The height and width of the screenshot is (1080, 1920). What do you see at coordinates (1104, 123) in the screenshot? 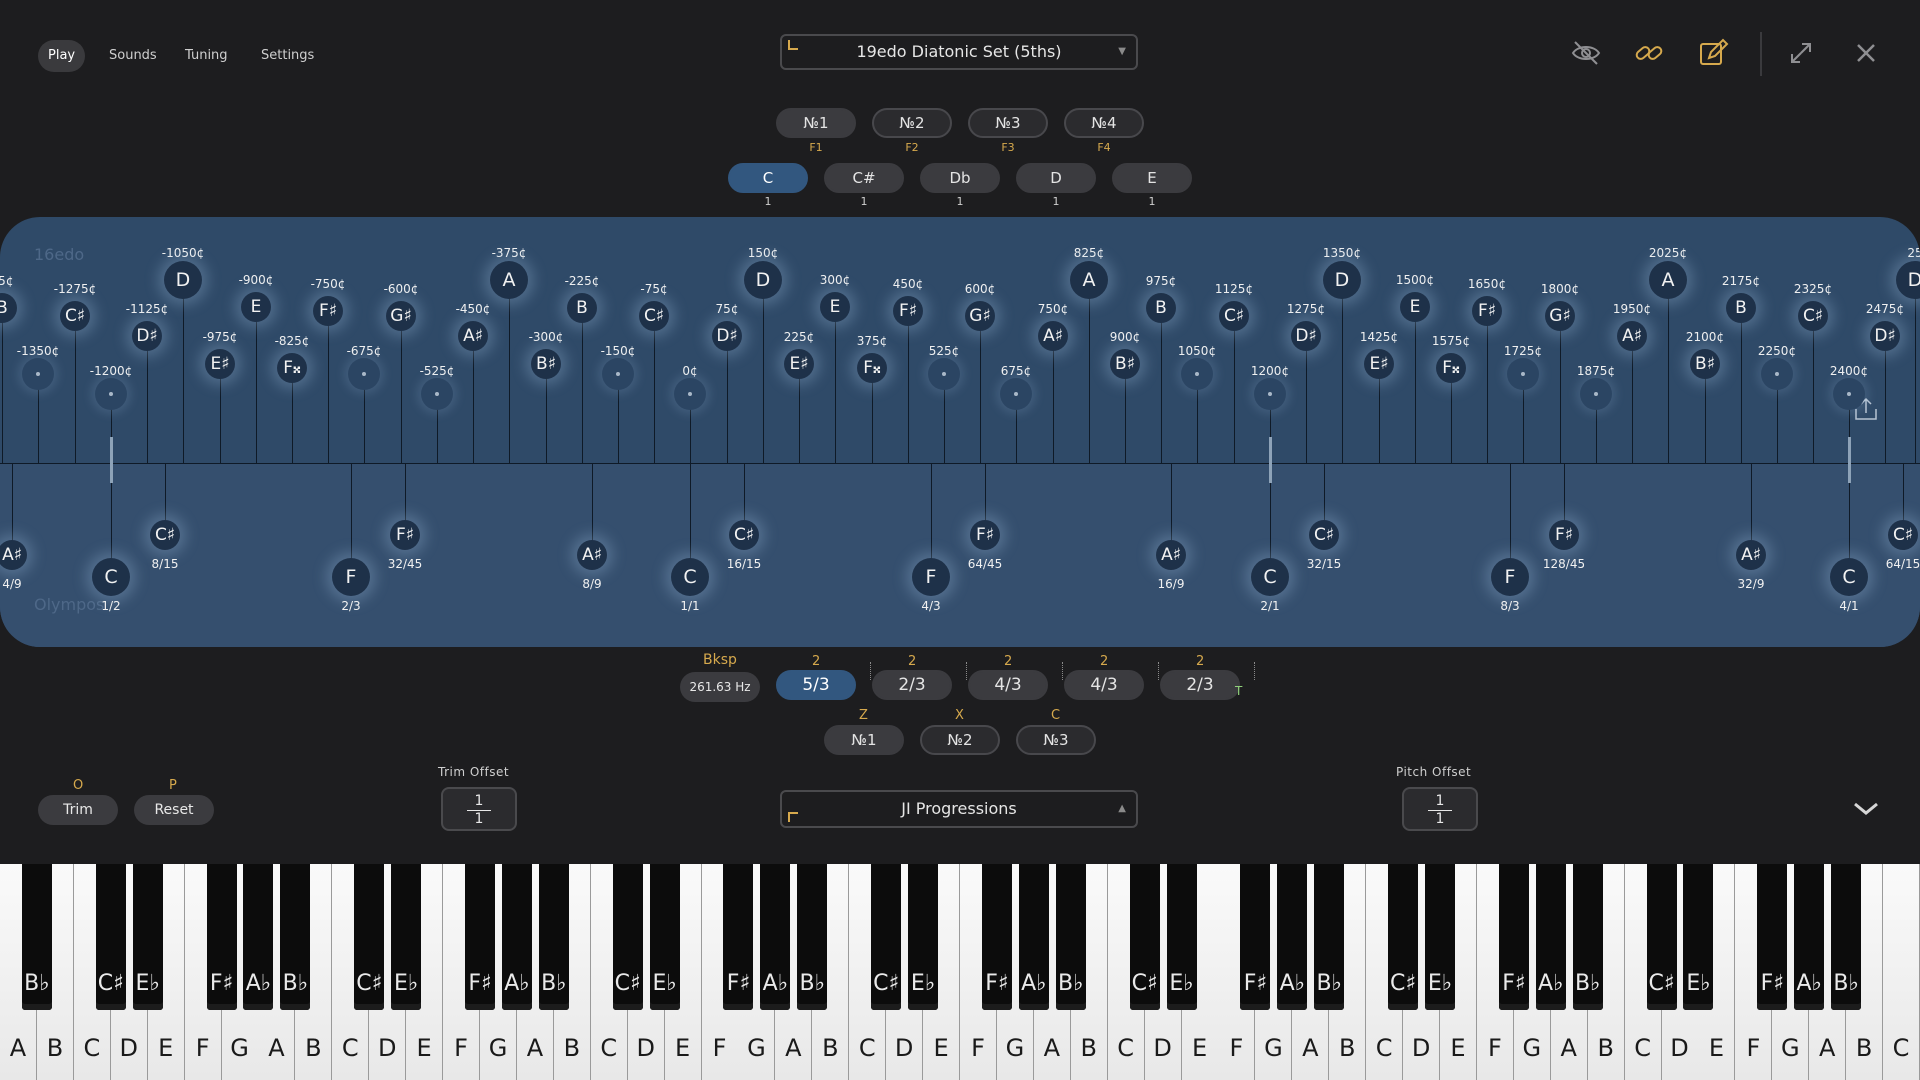
I see `set-button-4: №4` at bounding box center [1104, 123].